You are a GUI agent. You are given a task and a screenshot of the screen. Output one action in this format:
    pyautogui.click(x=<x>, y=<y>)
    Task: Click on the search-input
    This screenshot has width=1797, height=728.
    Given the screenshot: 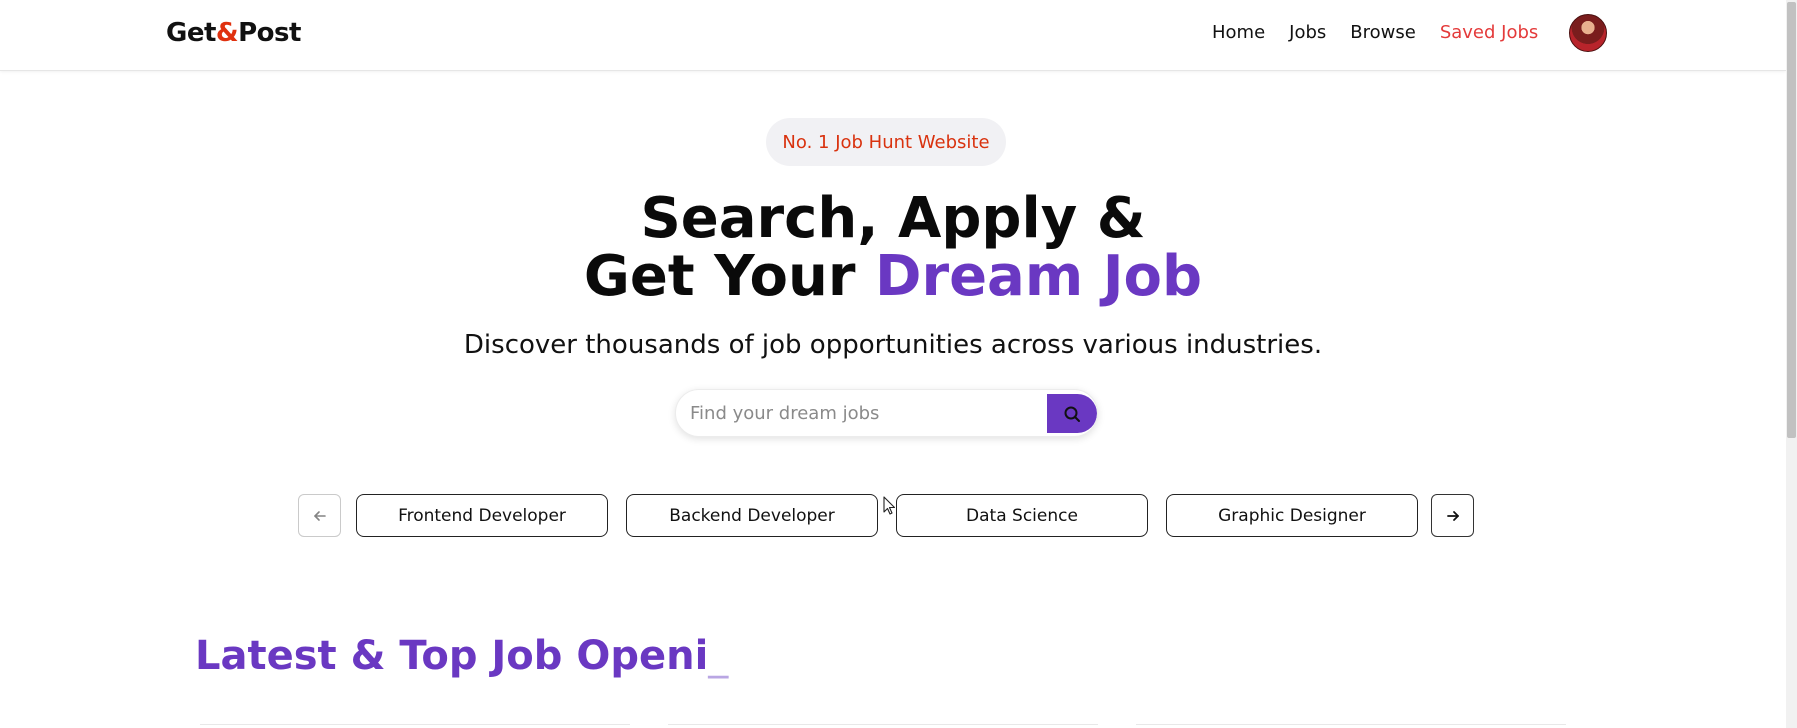 What is the action you would take?
    pyautogui.click(x=860, y=413)
    